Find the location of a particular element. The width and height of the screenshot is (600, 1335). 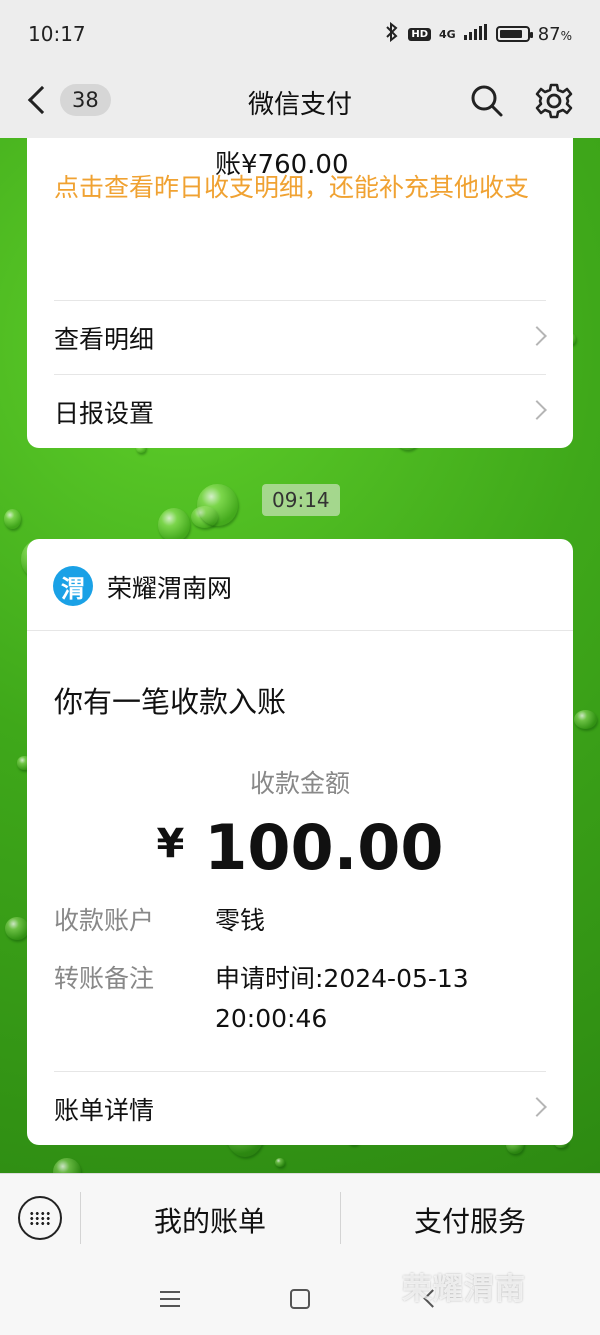

bluetooth-icon is located at coordinates (392, 33).